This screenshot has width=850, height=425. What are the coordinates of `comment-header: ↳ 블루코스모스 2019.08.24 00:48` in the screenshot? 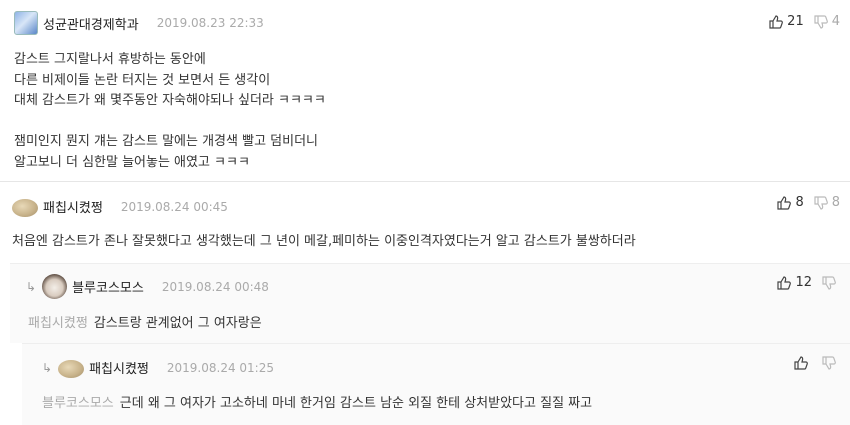 It's located at (147, 286).